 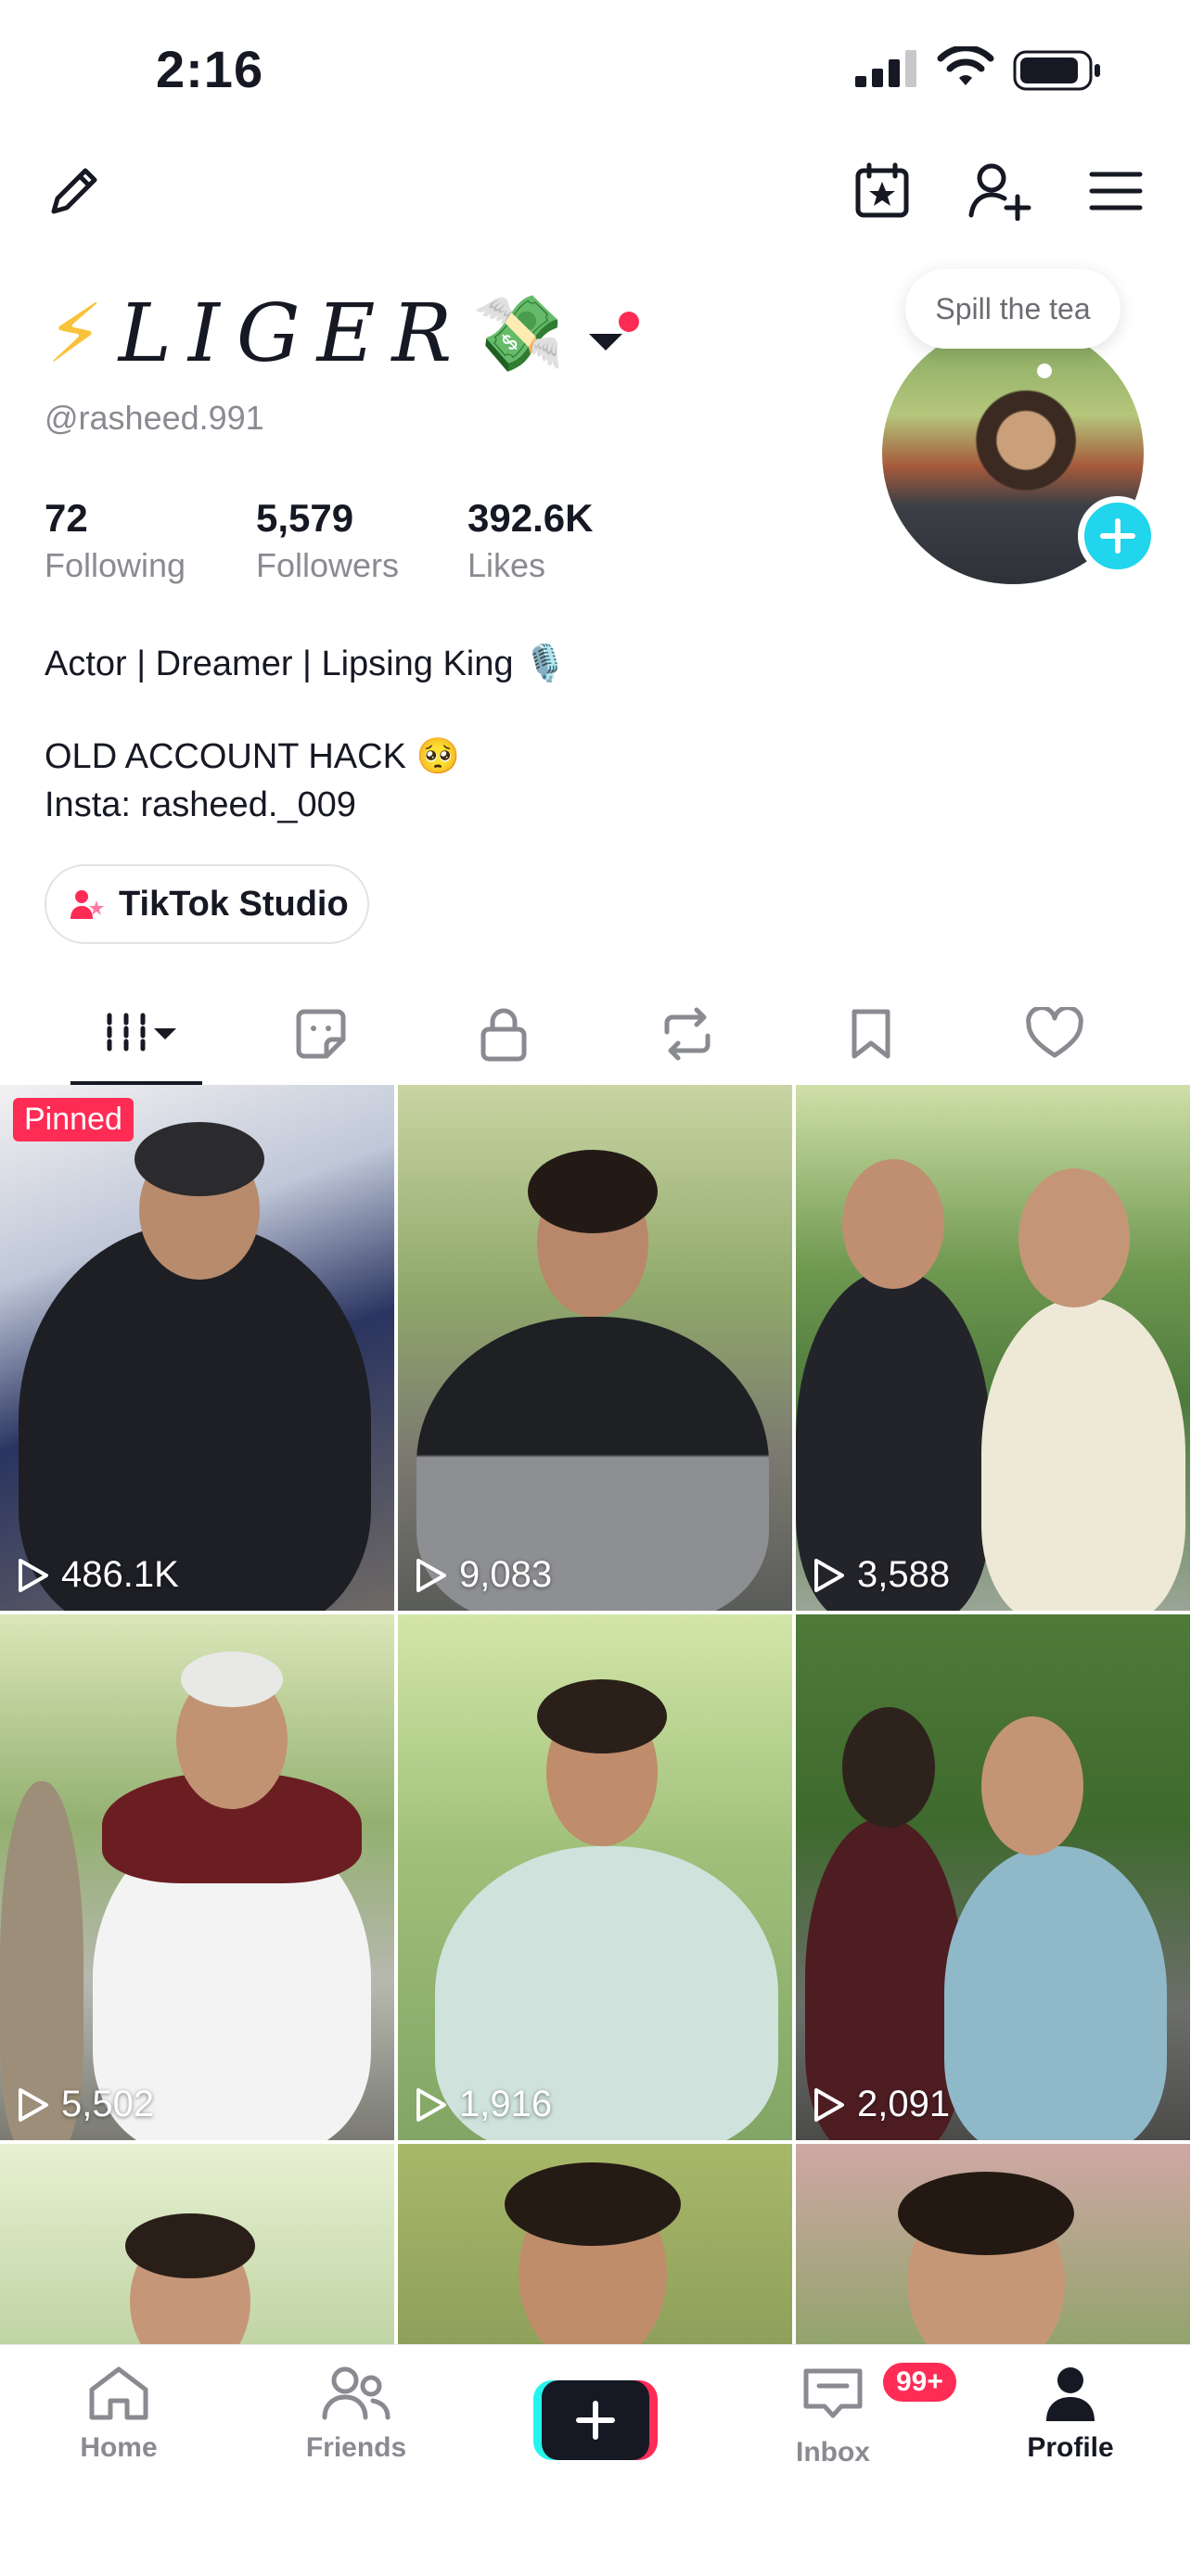 What do you see at coordinates (119, 2447) in the screenshot?
I see `nav-home-label: Home` at bounding box center [119, 2447].